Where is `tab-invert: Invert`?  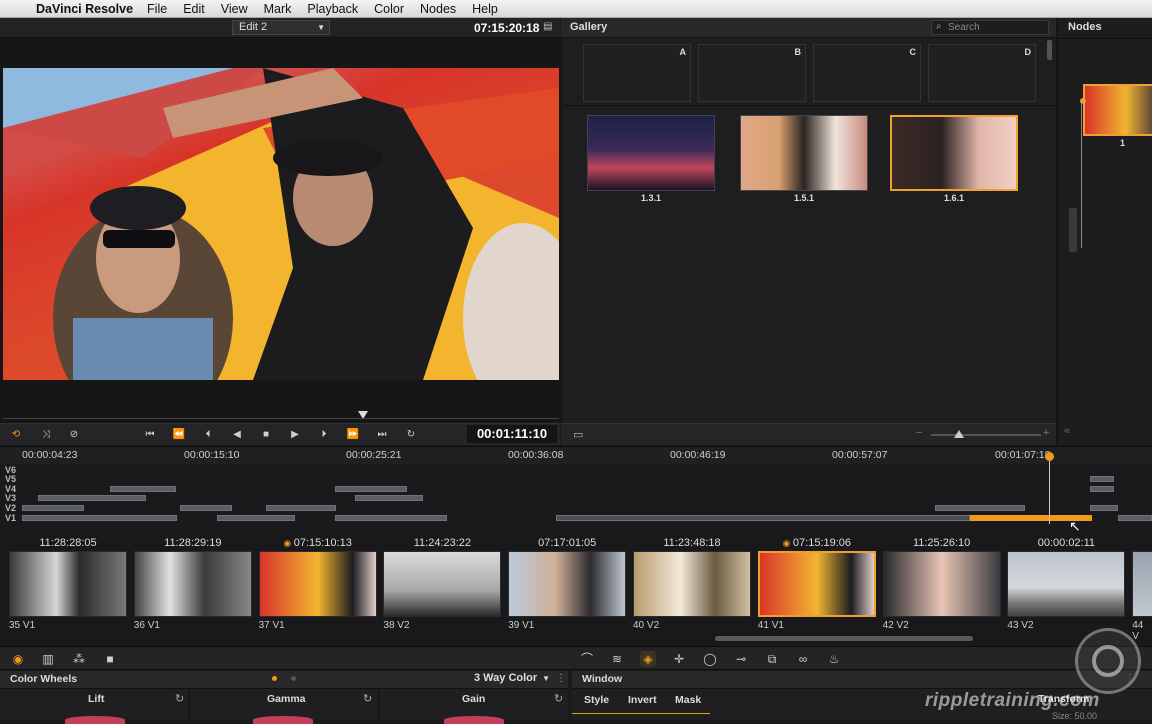
tab-invert: Invert is located at coordinates (642, 700).